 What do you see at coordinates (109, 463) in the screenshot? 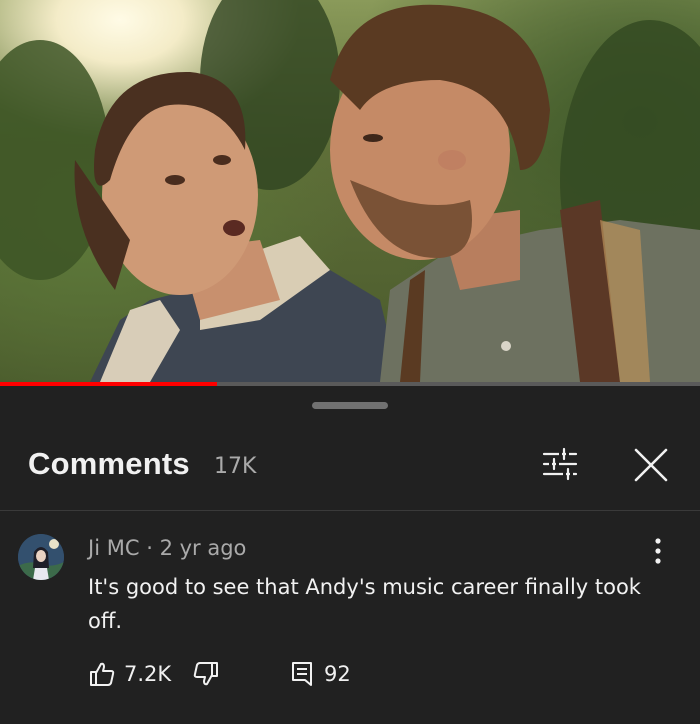
I see `comments-title: Comments` at bounding box center [109, 463].